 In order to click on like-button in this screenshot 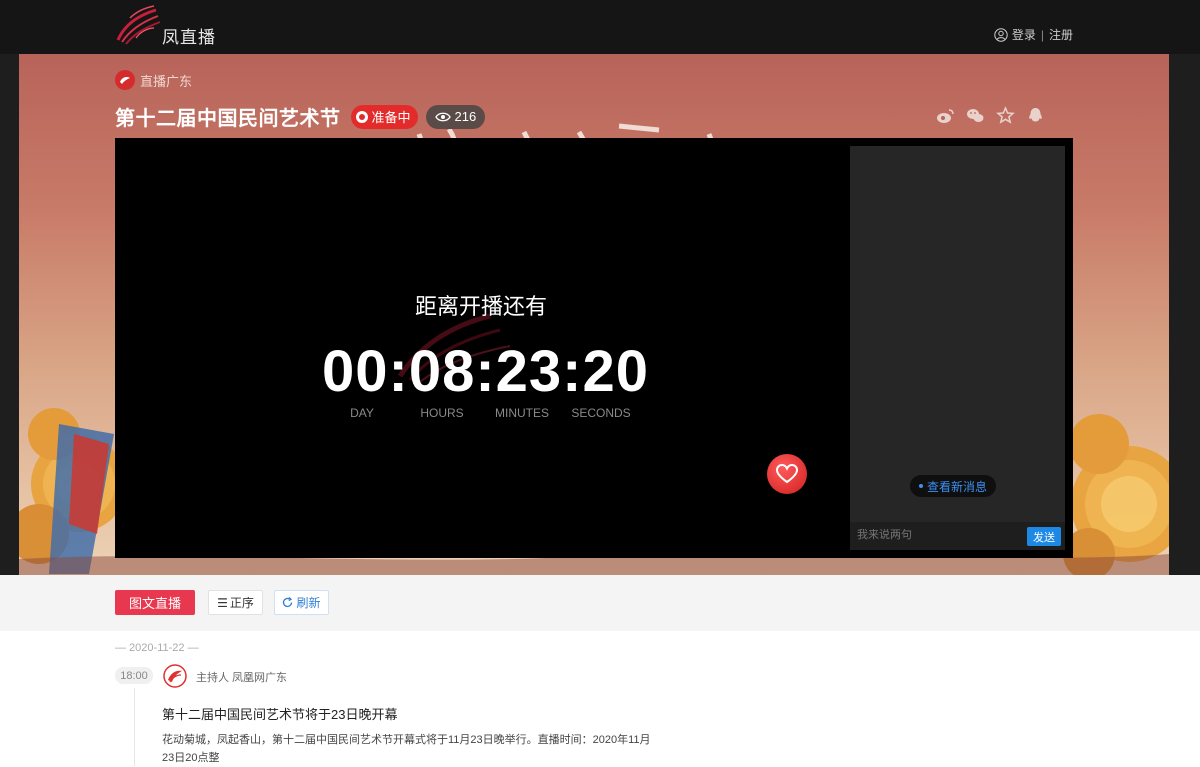, I will do `click(787, 474)`.